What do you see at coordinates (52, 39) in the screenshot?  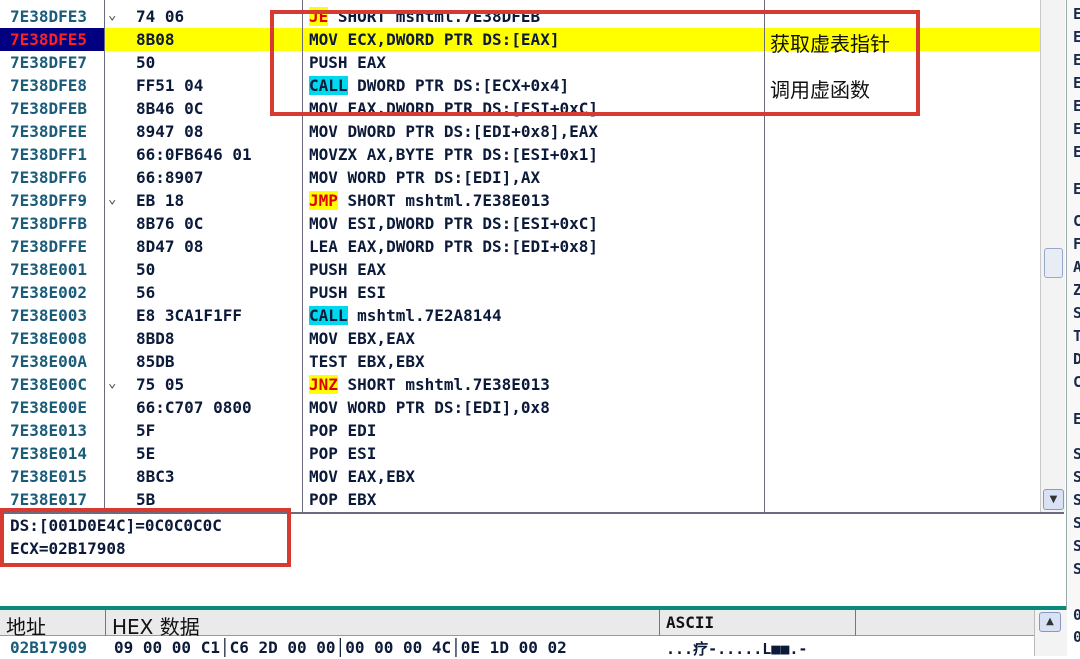 I see `disasm-address: 7E38DFE5` at bounding box center [52, 39].